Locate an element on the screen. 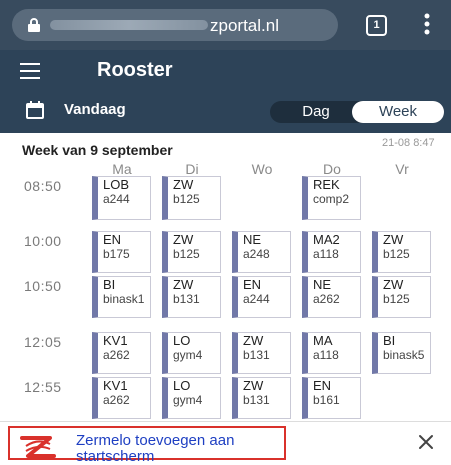  day-header-di: Di is located at coordinates (192, 169).